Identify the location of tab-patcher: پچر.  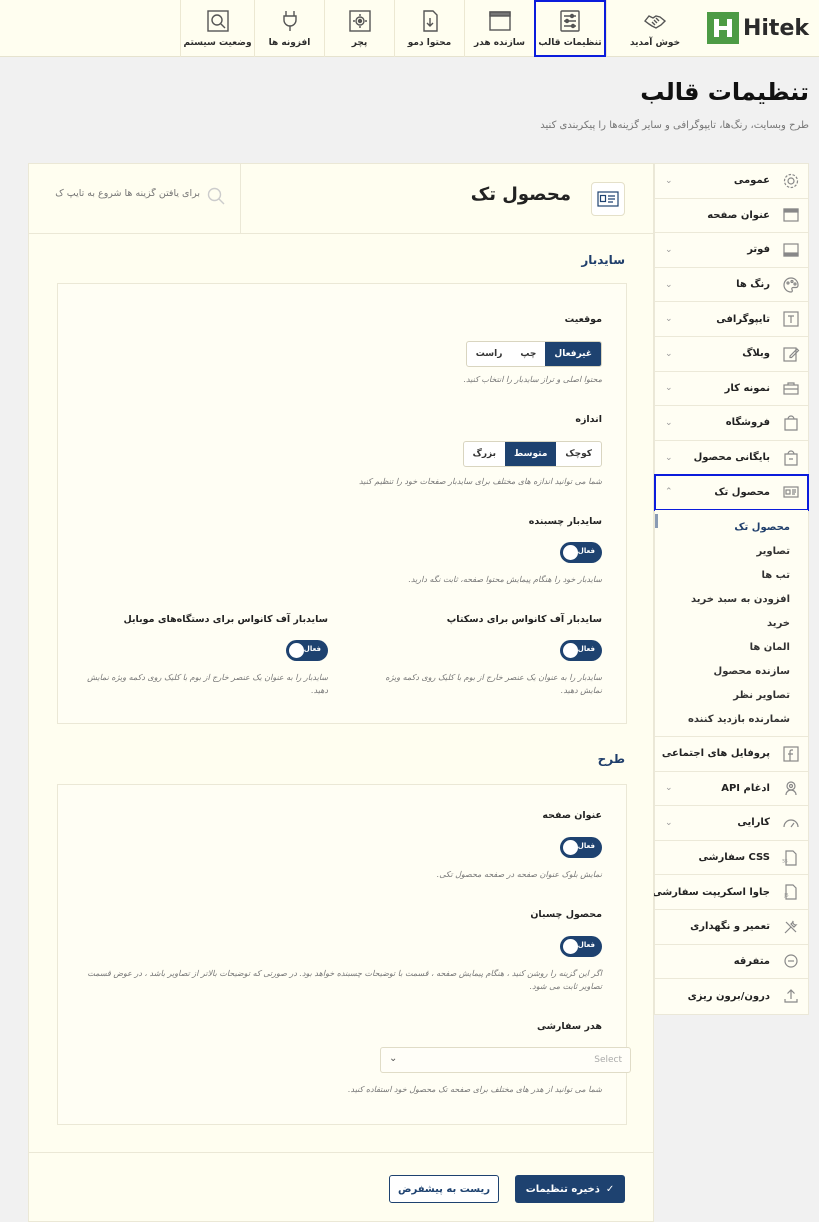
(359, 28).